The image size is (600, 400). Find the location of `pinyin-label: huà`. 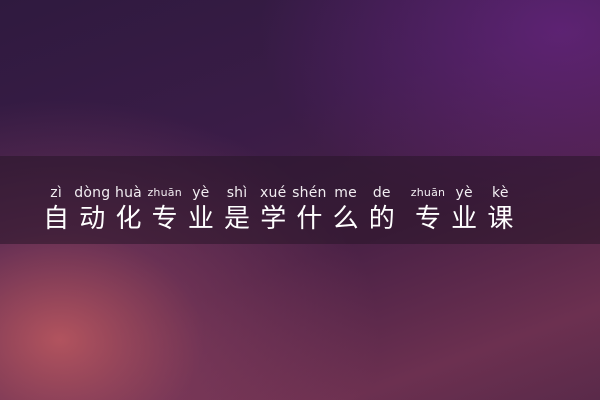

pinyin-label: huà is located at coordinates (128, 193).